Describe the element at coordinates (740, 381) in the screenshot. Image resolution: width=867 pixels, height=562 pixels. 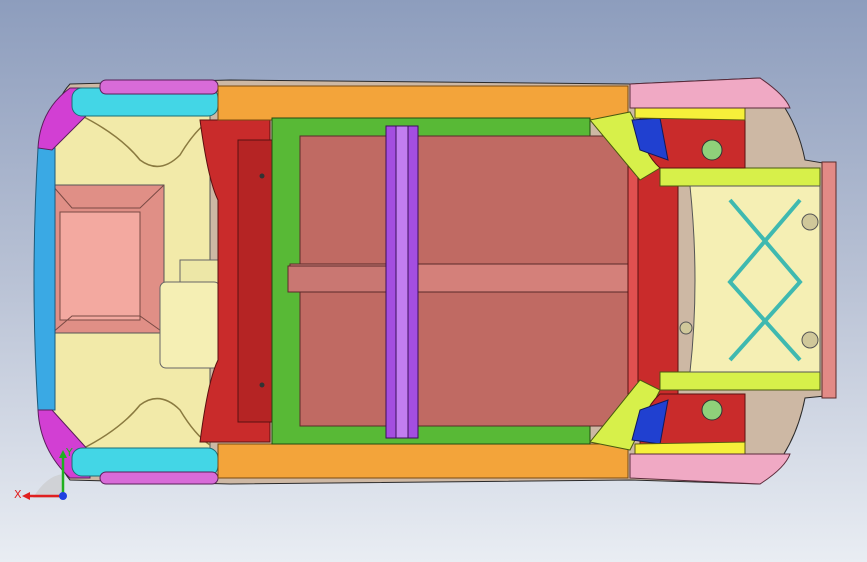
I see `suspension-bottom` at that location.